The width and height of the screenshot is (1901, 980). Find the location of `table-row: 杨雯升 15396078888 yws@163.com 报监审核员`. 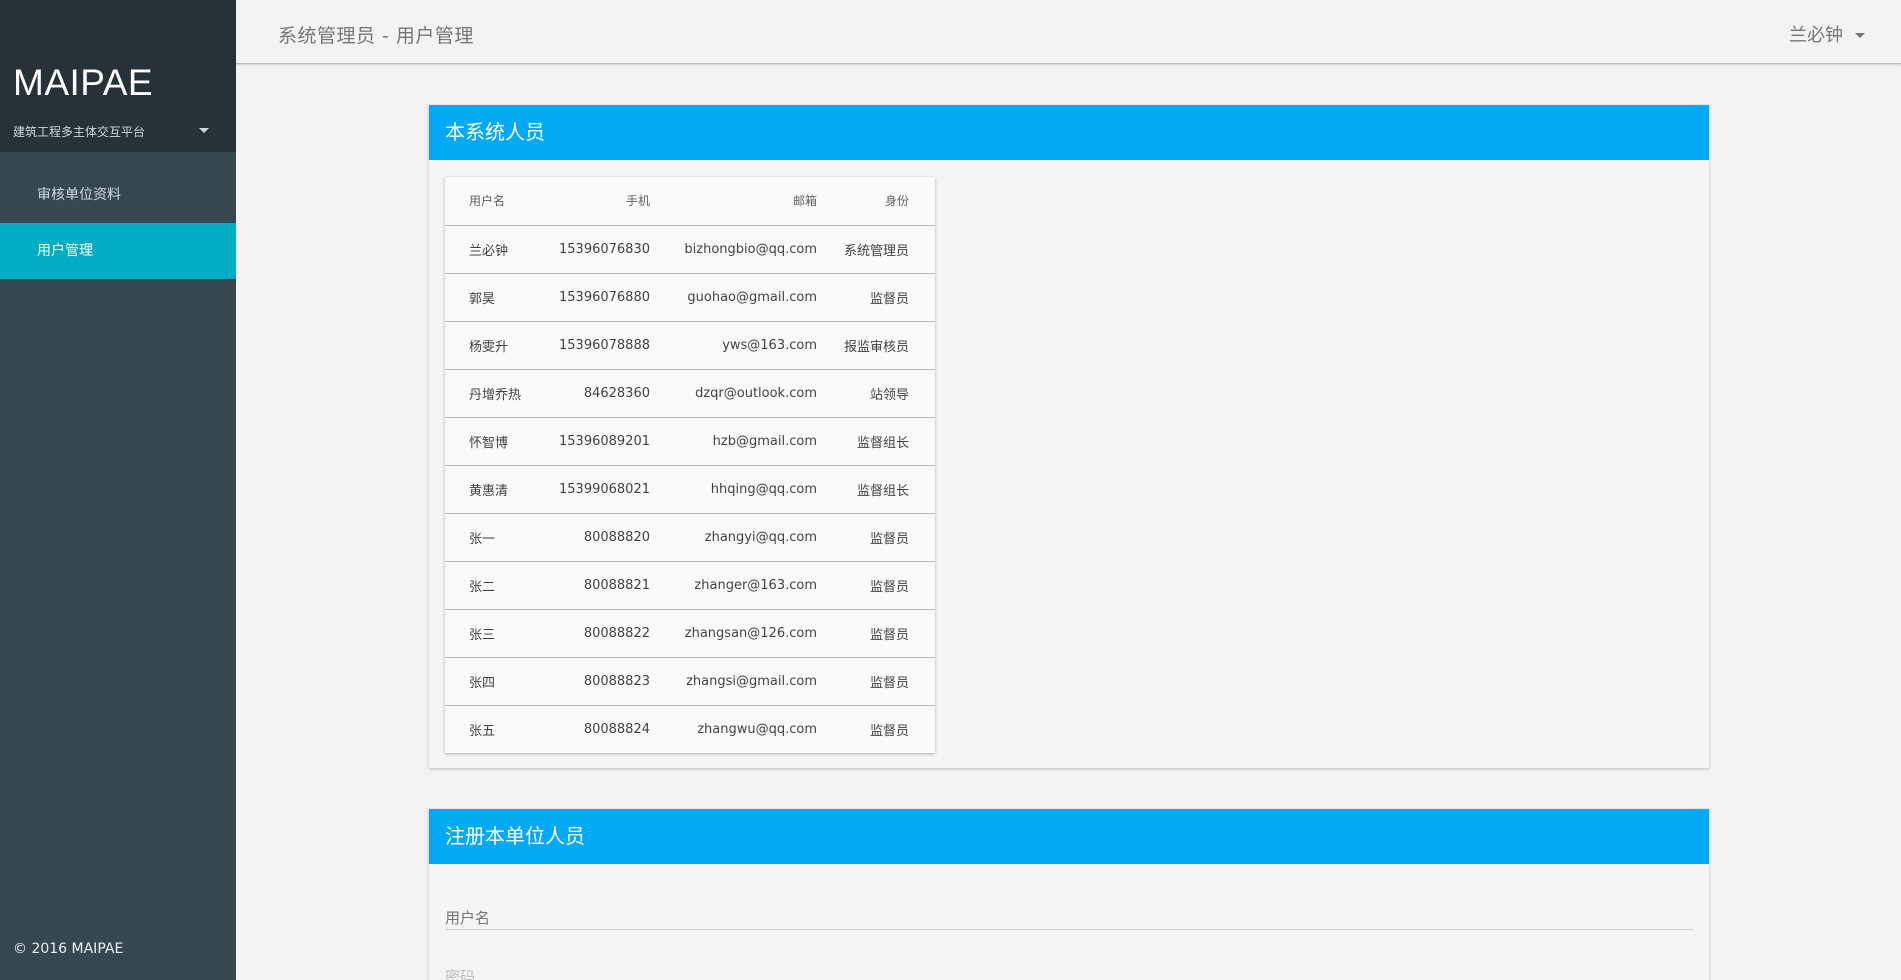

table-row: 杨雯升 15396078888 yws@163.com 报监审核员 is located at coordinates (690, 344).